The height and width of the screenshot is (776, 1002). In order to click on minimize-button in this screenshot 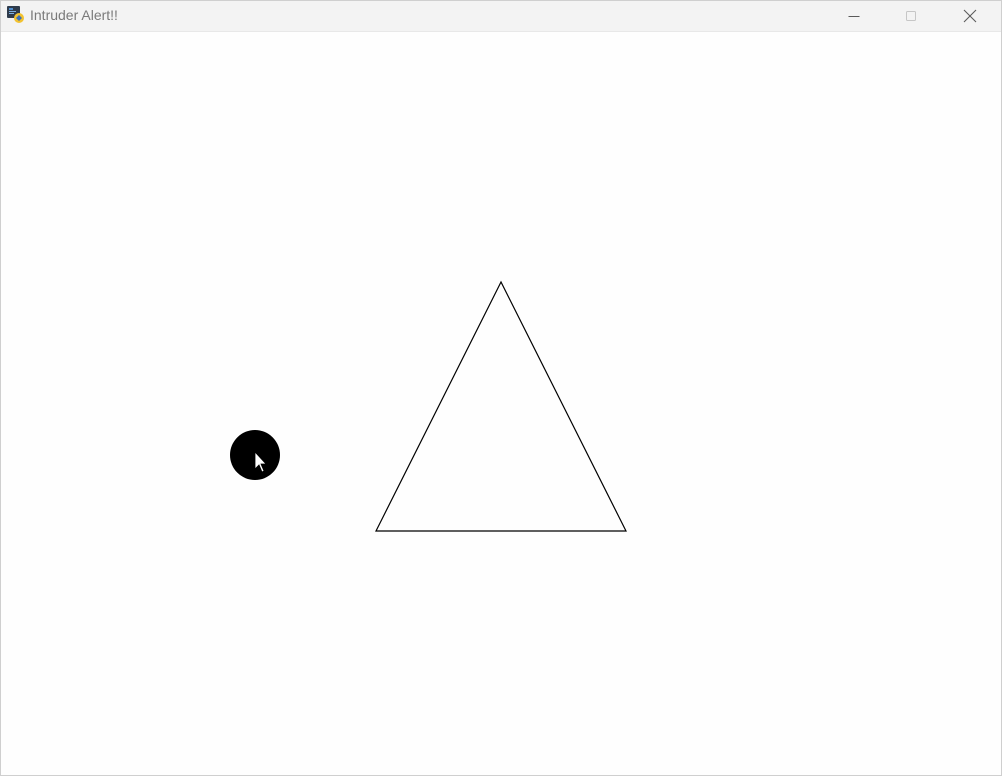, I will do `click(854, 16)`.